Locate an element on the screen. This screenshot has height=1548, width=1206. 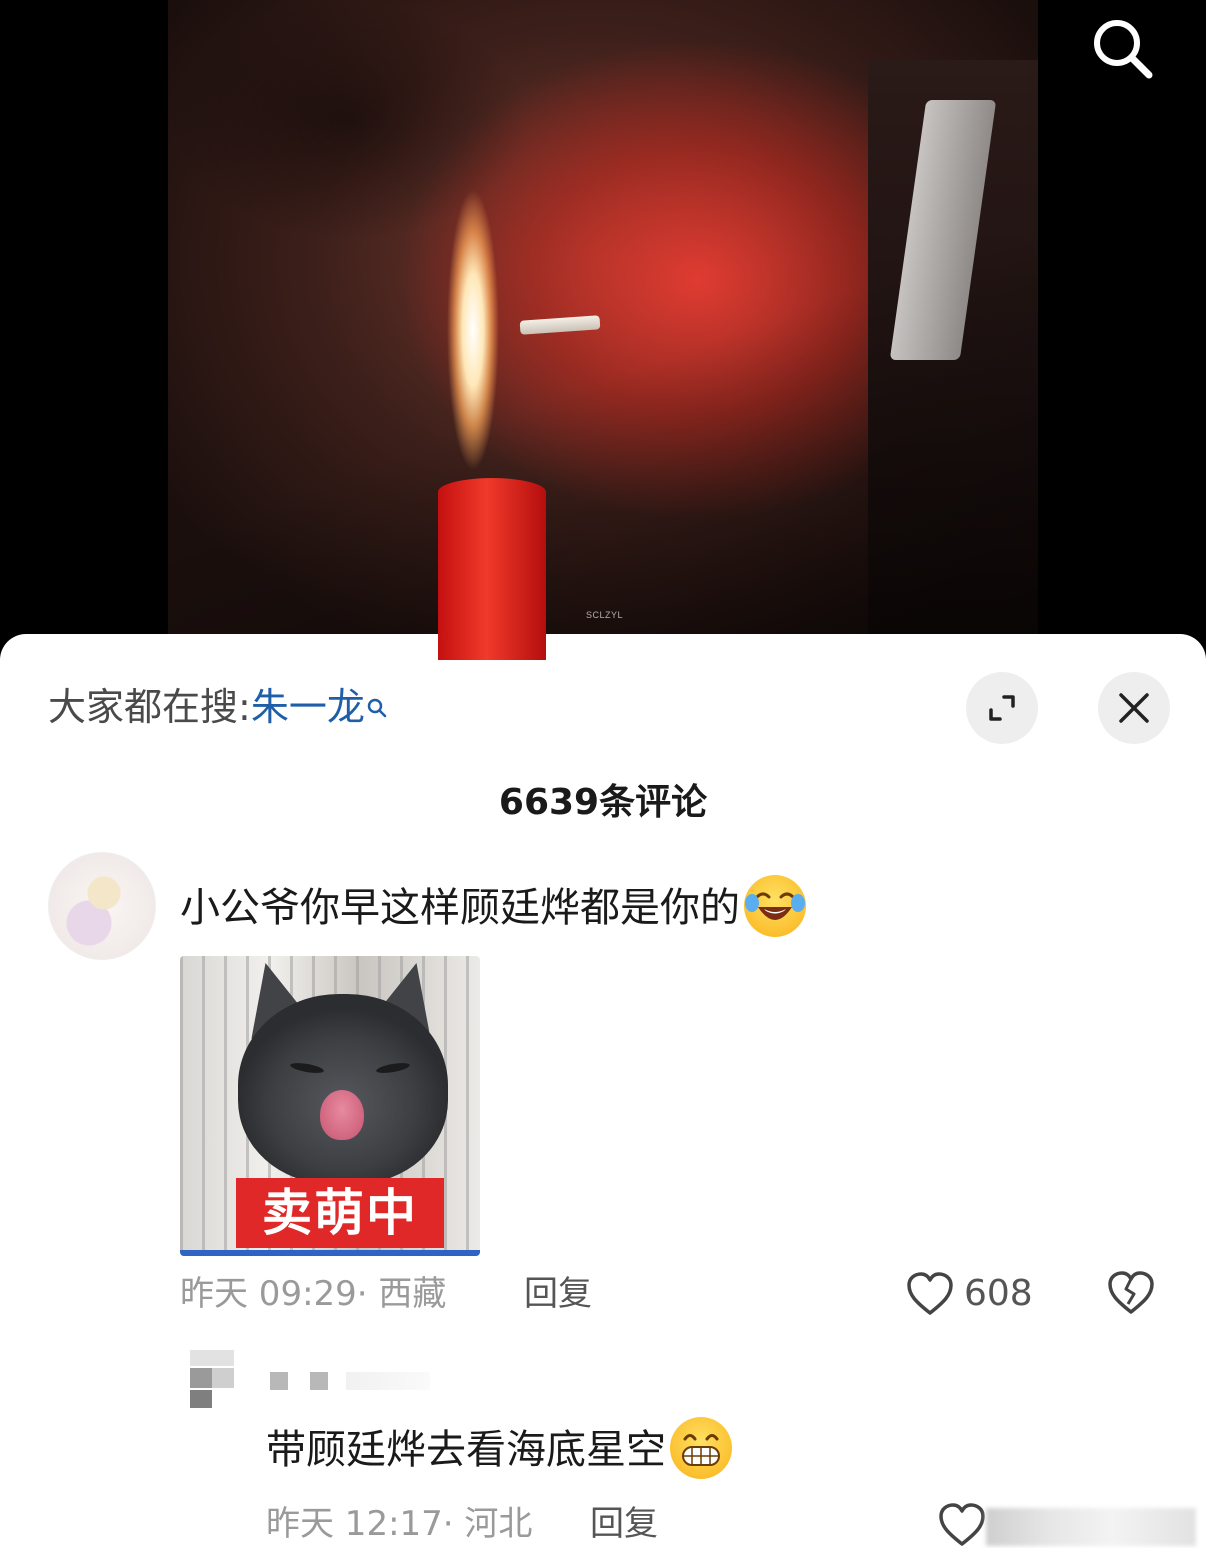
cat-tongue is located at coordinates (342, 1115).